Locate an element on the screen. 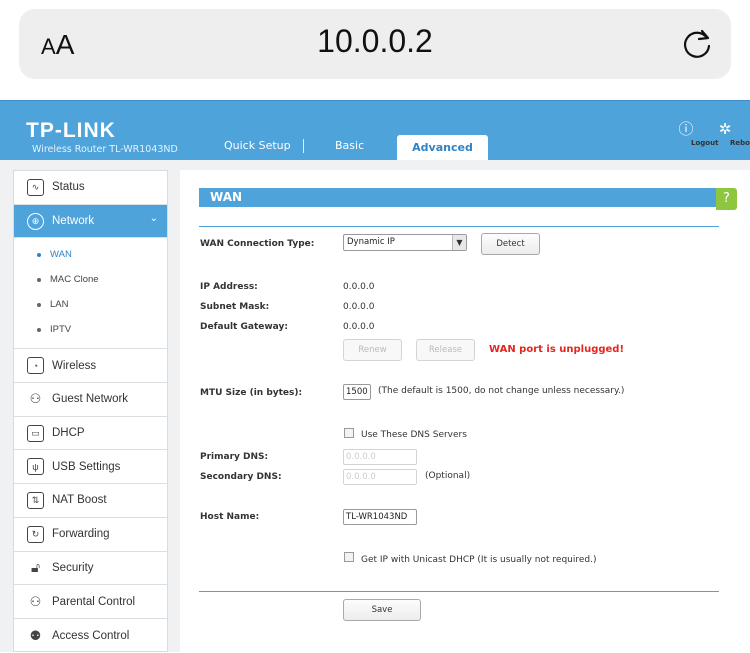  sidebar-item-network: ⊕ Network ⌄ is located at coordinates (90, 221).